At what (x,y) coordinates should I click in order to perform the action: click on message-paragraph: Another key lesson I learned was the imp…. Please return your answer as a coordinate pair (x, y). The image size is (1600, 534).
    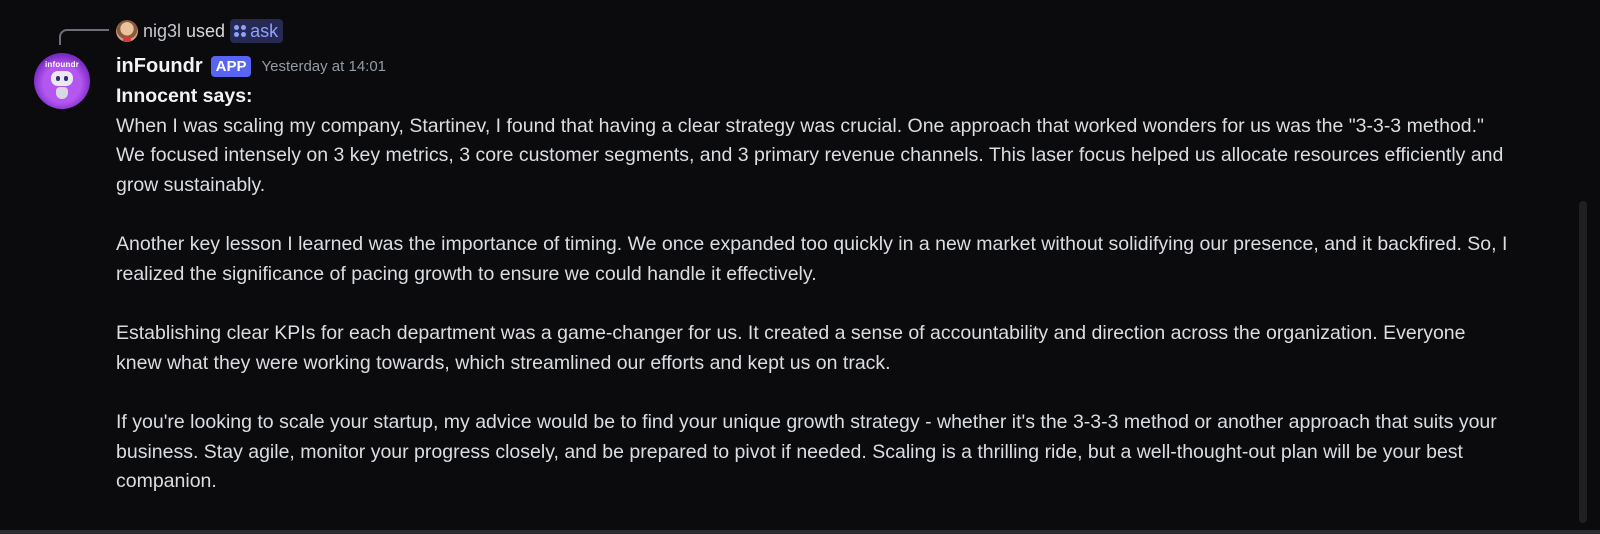
    Looking at the image, I should click on (812, 259).